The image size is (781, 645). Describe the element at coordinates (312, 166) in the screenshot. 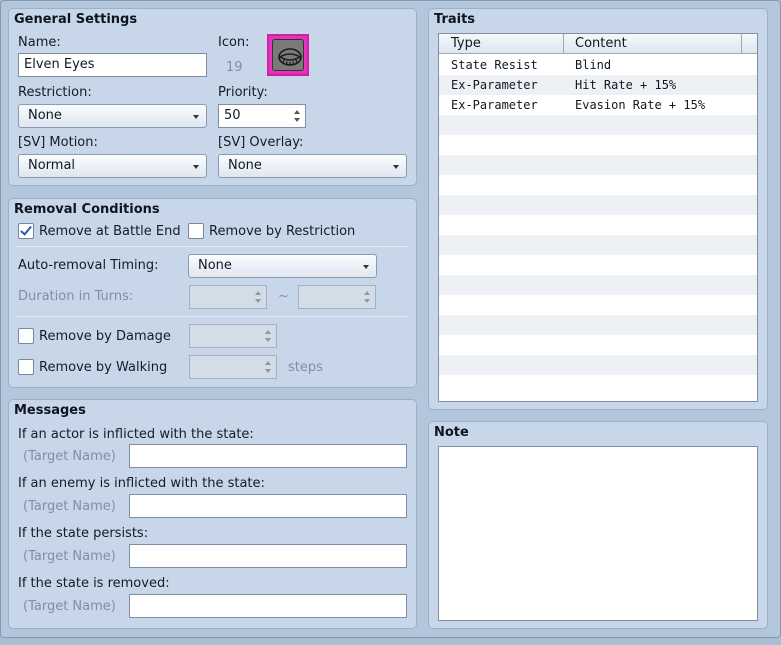

I see `sv-overlay-select: None` at that location.